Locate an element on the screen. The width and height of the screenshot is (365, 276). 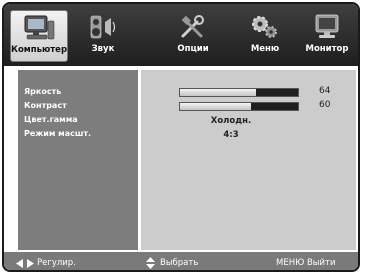
tab-options: Опции is located at coordinates (193, 36).